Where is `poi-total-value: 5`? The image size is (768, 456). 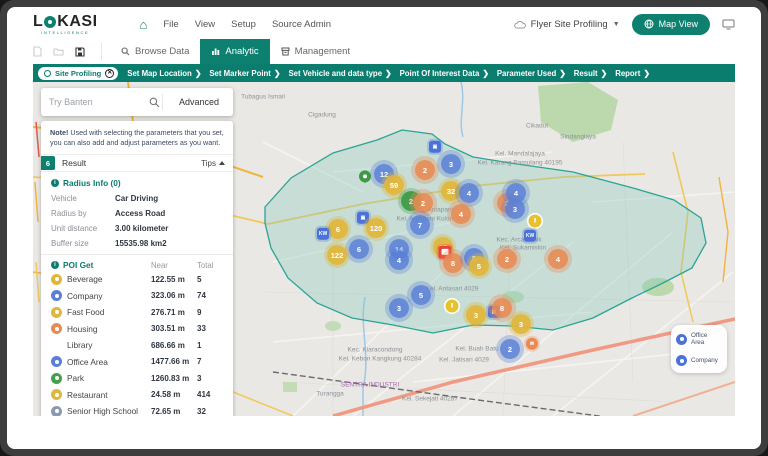 poi-total-value: 5 is located at coordinates (199, 279).